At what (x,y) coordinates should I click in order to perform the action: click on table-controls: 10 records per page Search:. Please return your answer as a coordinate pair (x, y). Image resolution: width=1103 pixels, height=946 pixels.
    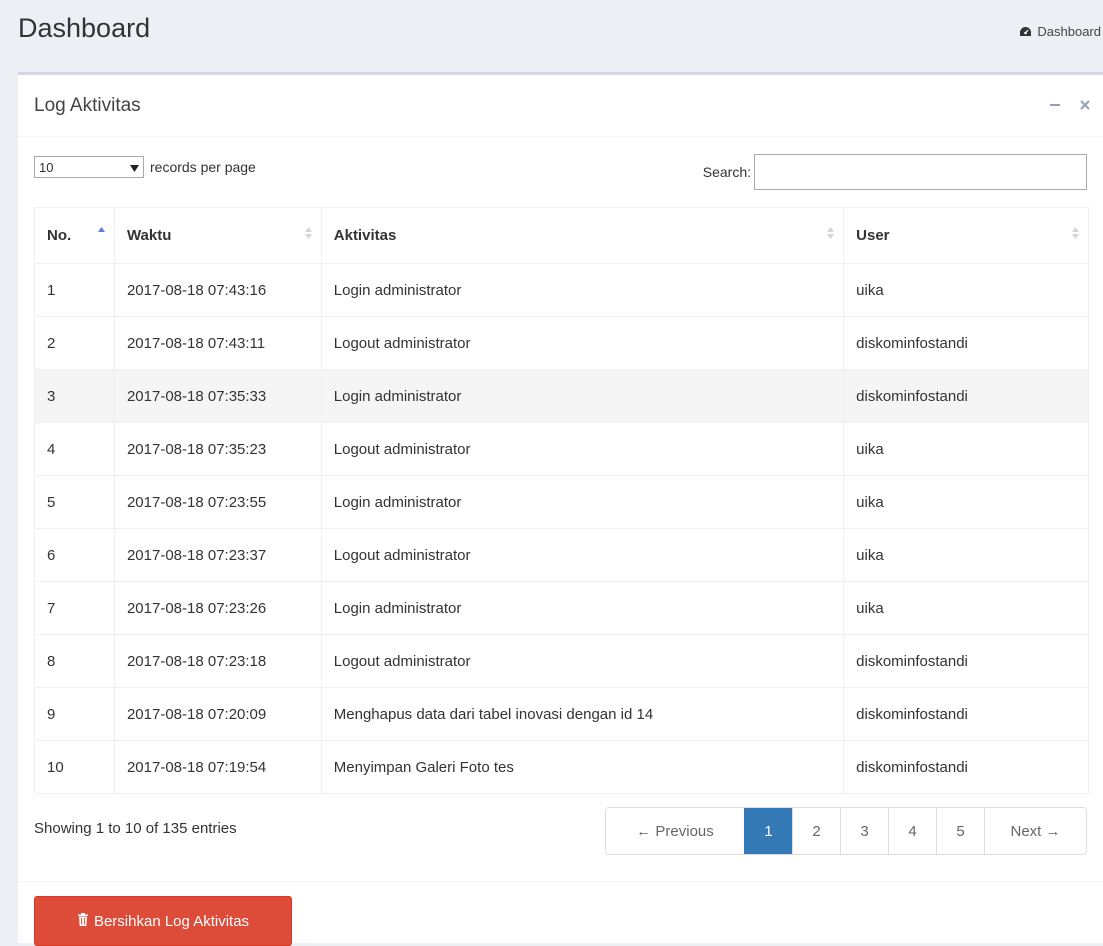
    Looking at the image, I should click on (560, 172).